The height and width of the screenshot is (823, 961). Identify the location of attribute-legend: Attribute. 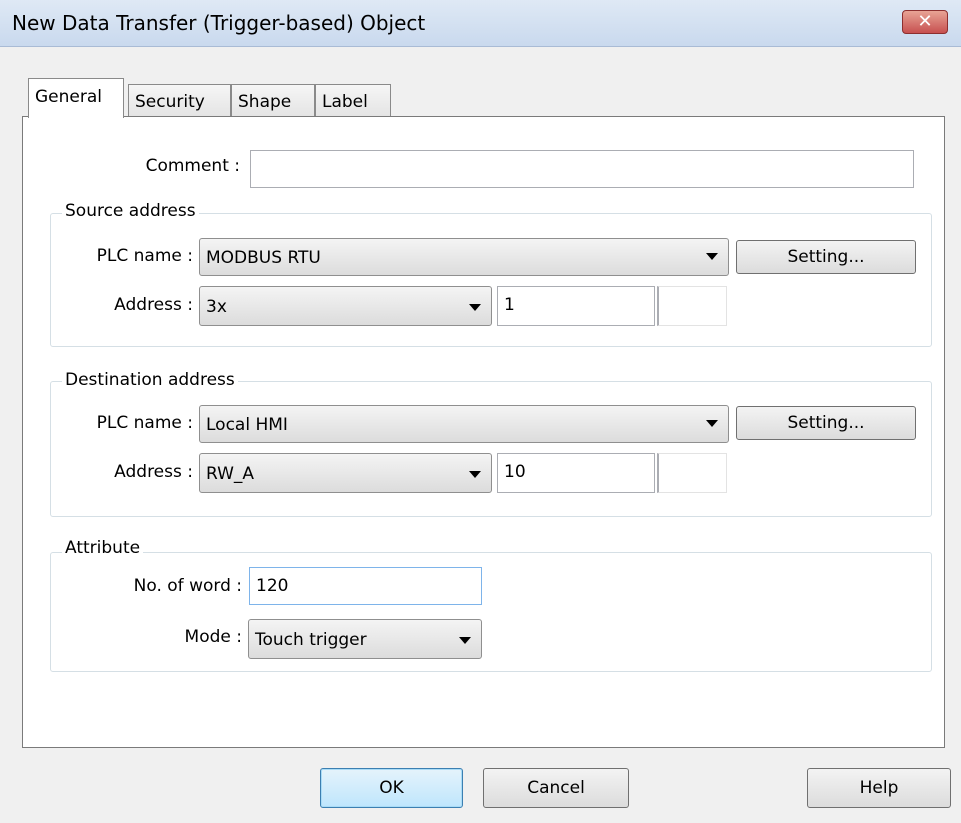
(103, 548).